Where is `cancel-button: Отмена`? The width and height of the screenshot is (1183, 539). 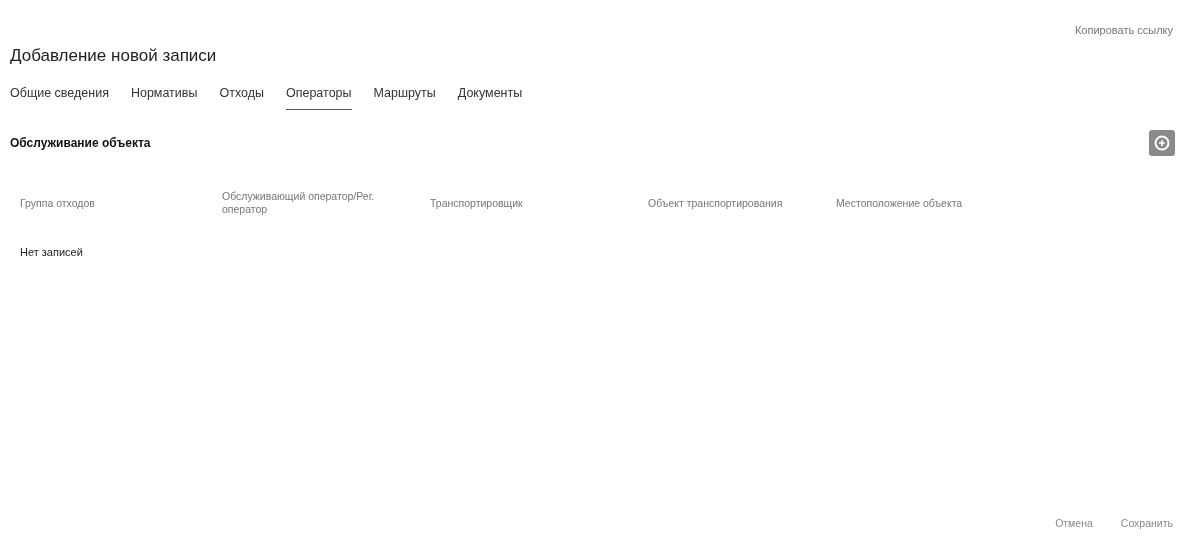
cancel-button: Отмена is located at coordinates (1074, 523).